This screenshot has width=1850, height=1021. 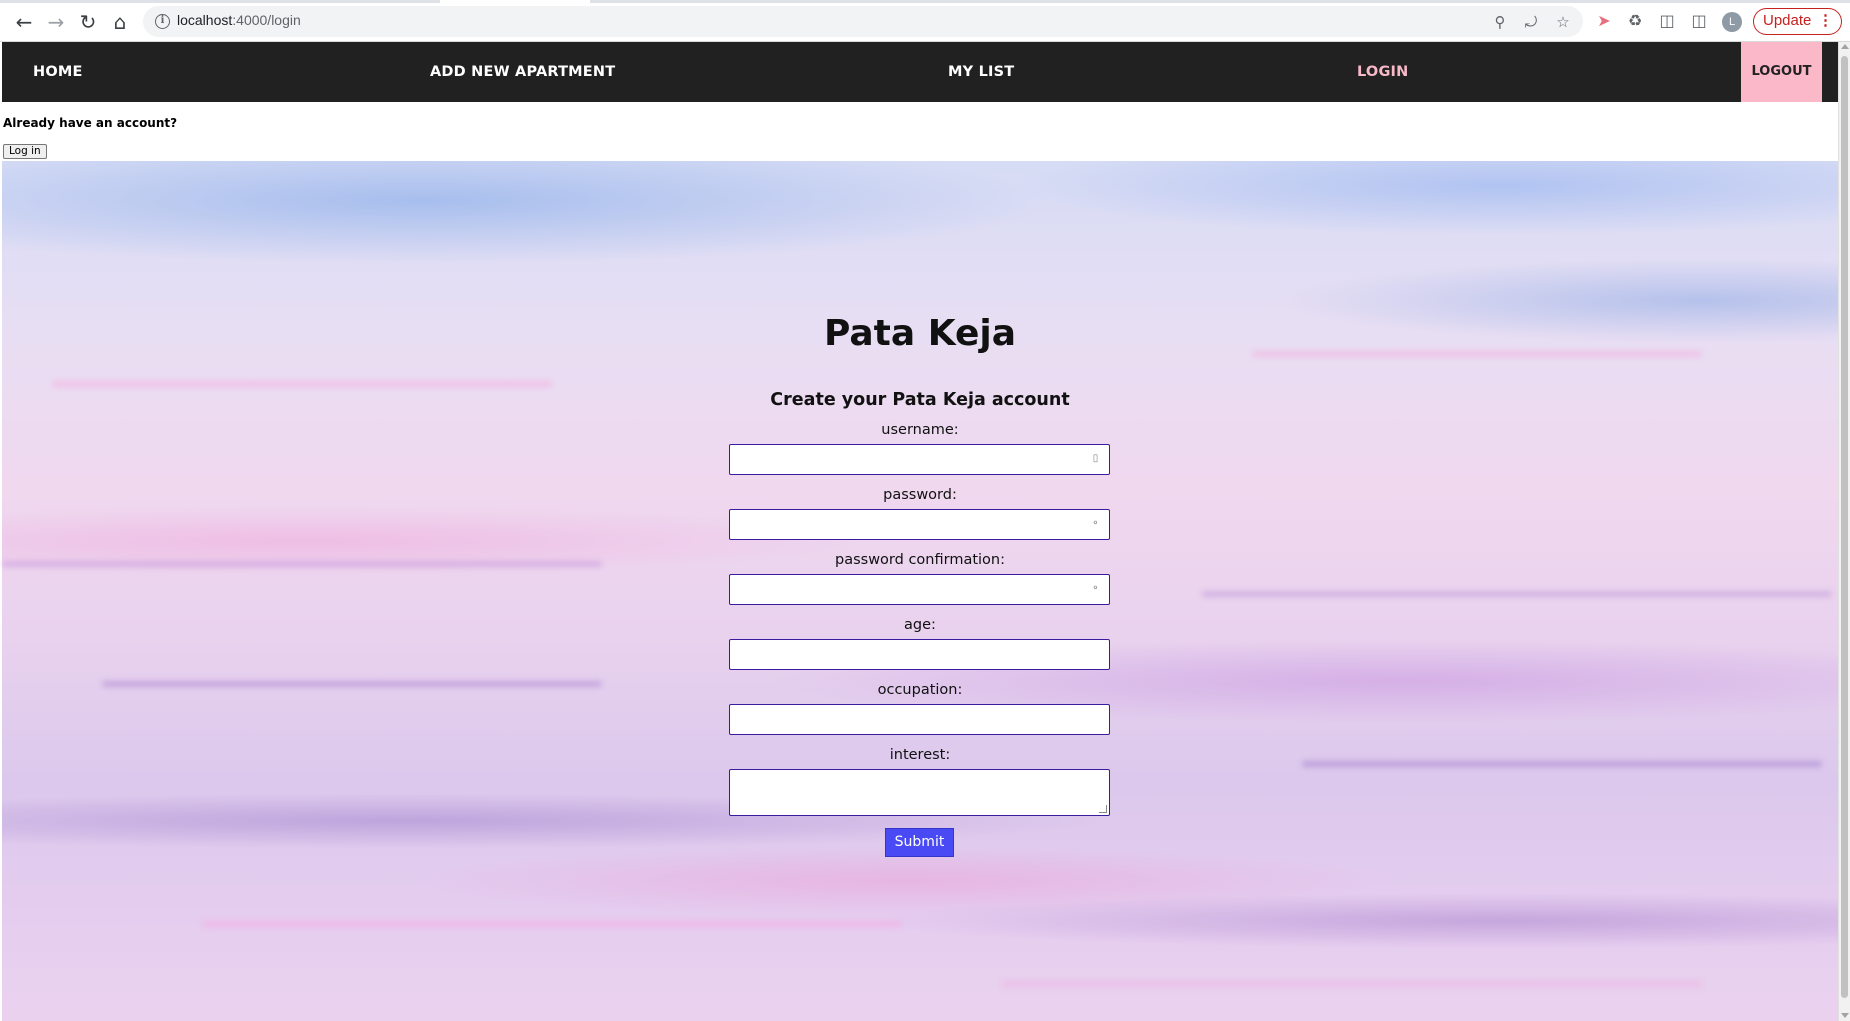 What do you see at coordinates (88, 22) in the screenshot?
I see `reload-icon: ↻` at bounding box center [88, 22].